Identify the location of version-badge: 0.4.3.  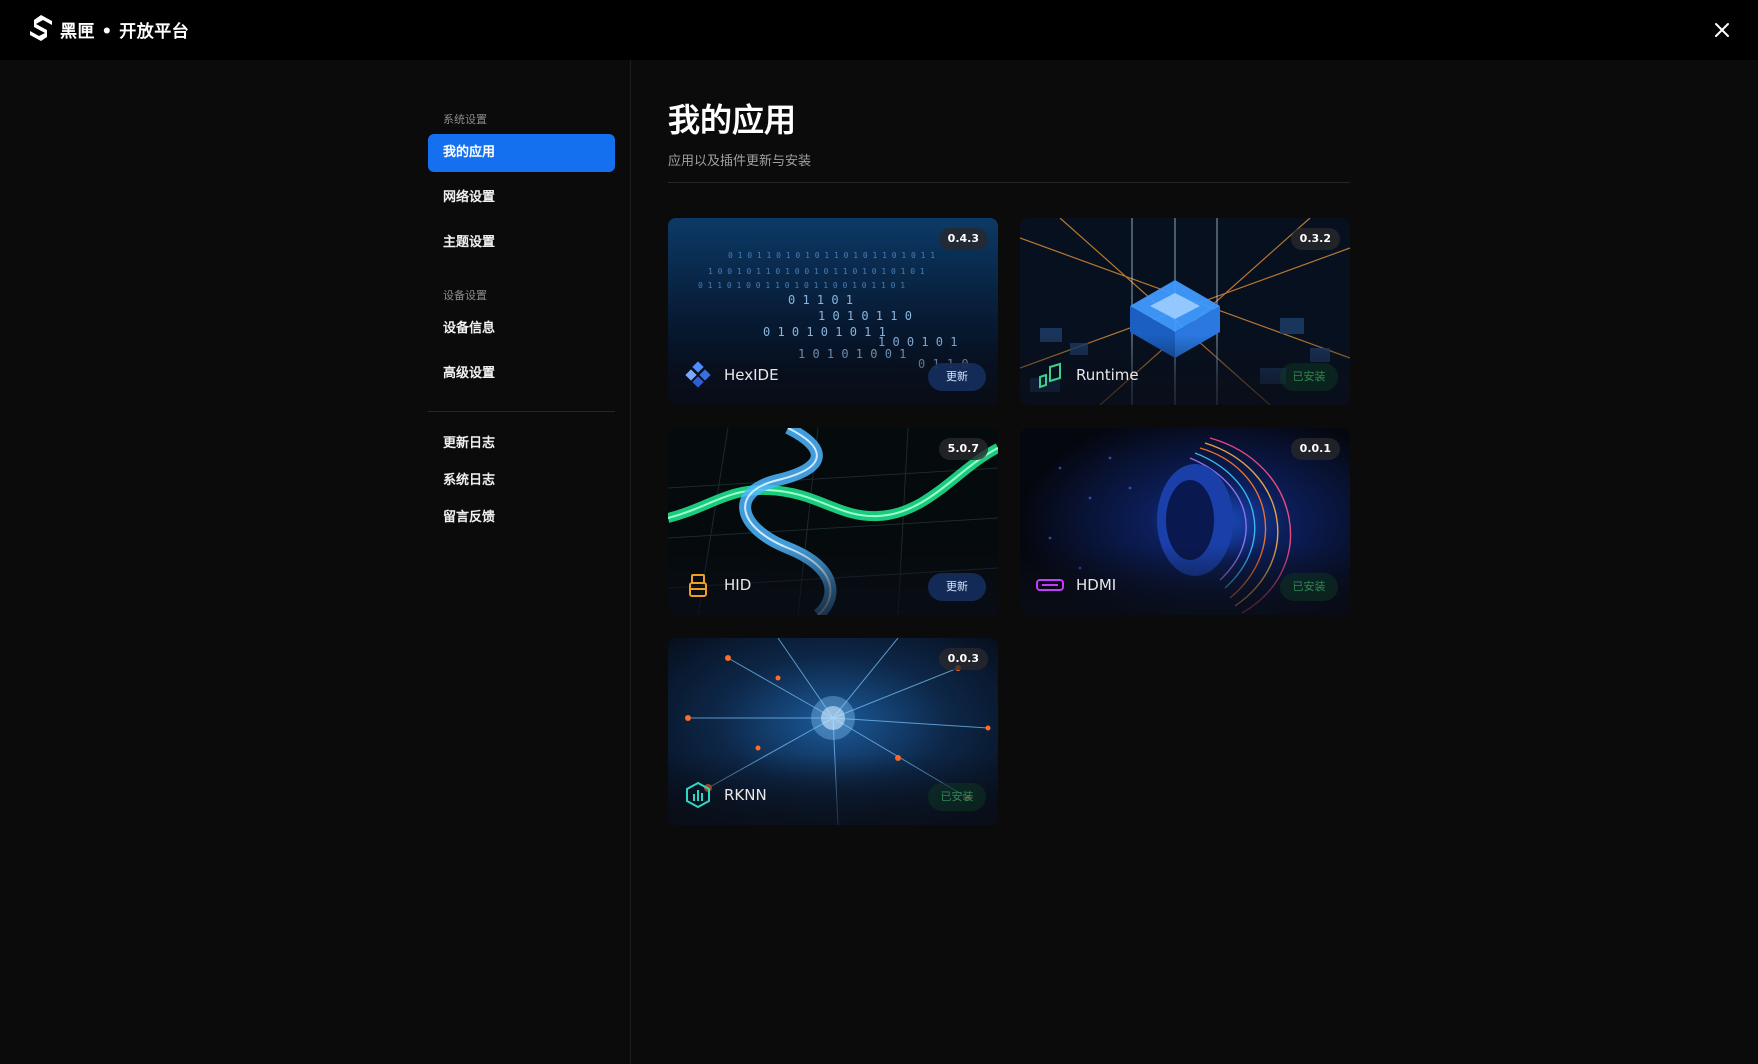
(963, 239).